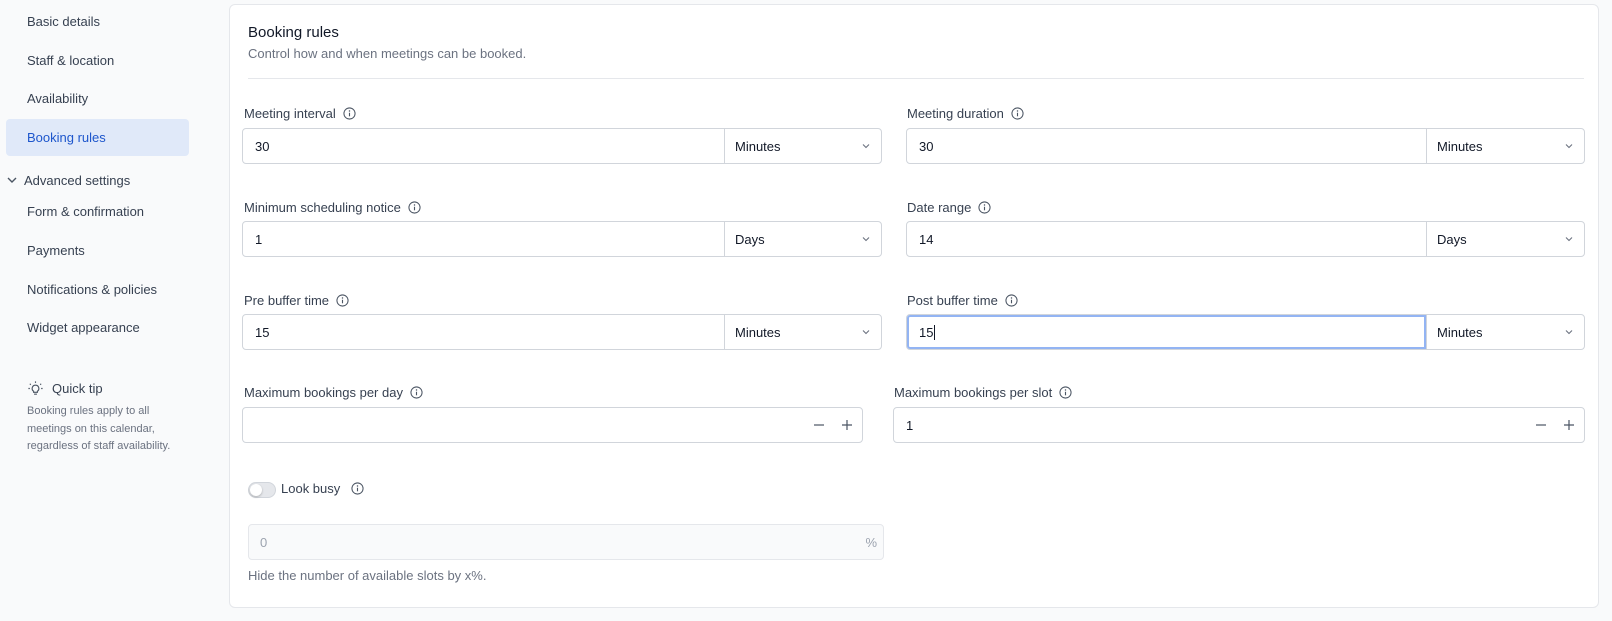 This screenshot has height=621, width=1612. What do you see at coordinates (86, 211) in the screenshot?
I see `sidebar-item-label: Form & confirmation` at bounding box center [86, 211].